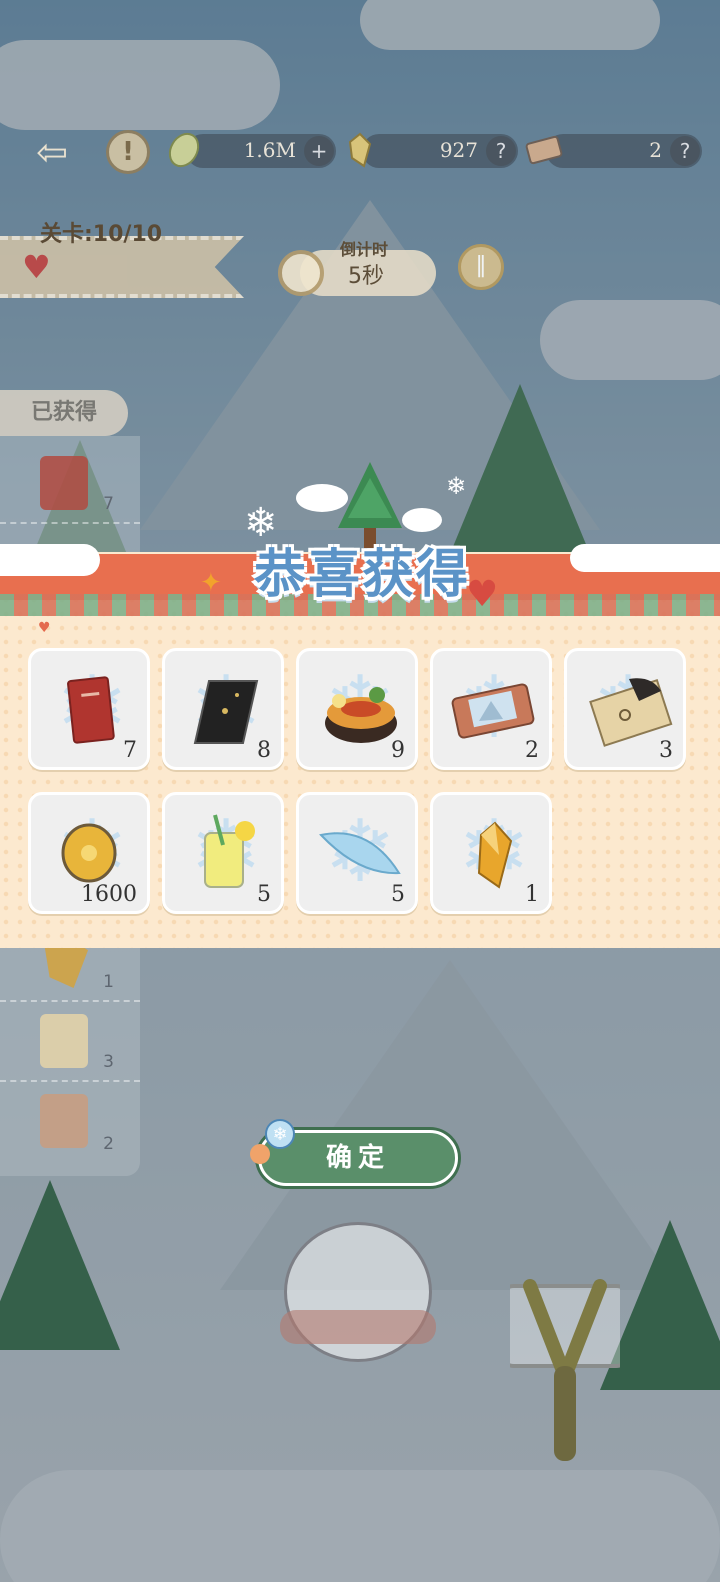  What do you see at coordinates (364, 249) in the screenshot?
I see `timer-title: 倒计时` at bounding box center [364, 249].